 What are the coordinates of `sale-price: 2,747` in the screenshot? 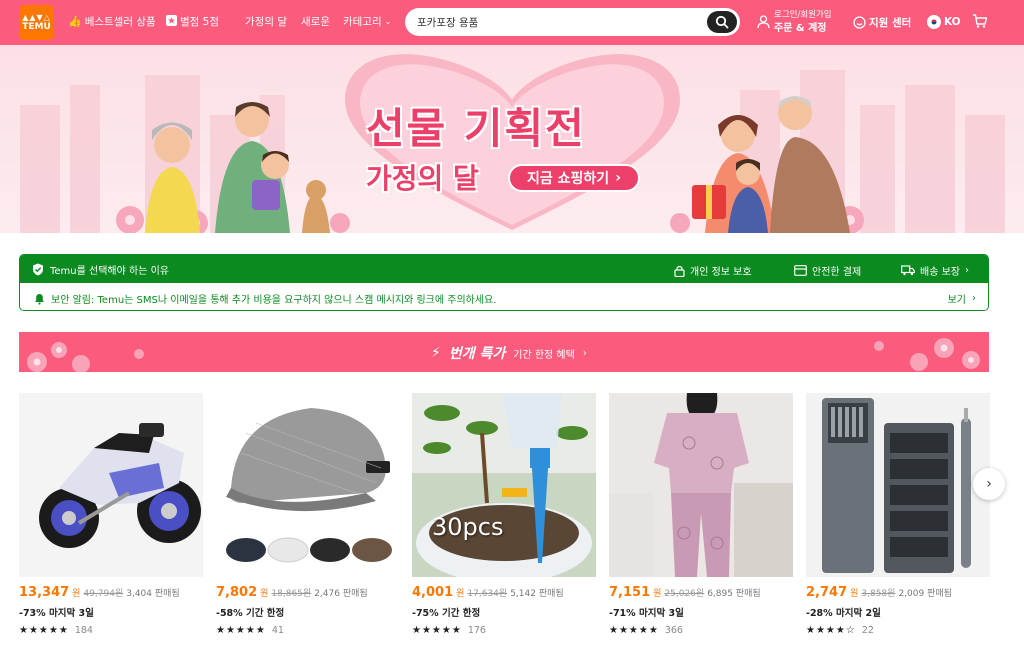 It's located at (827, 592).